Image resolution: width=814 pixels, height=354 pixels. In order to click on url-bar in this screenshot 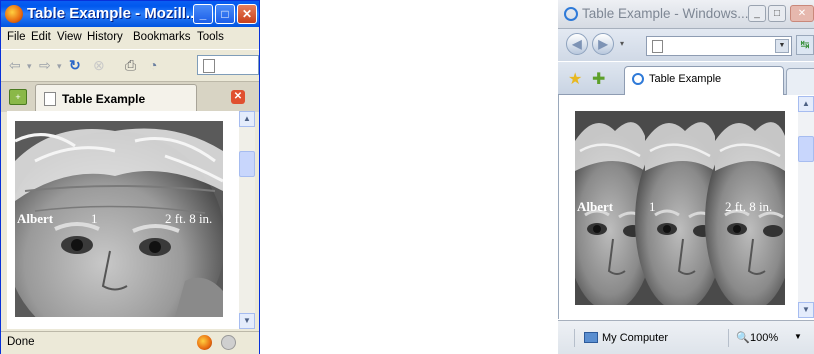, I will do `click(228, 65)`.